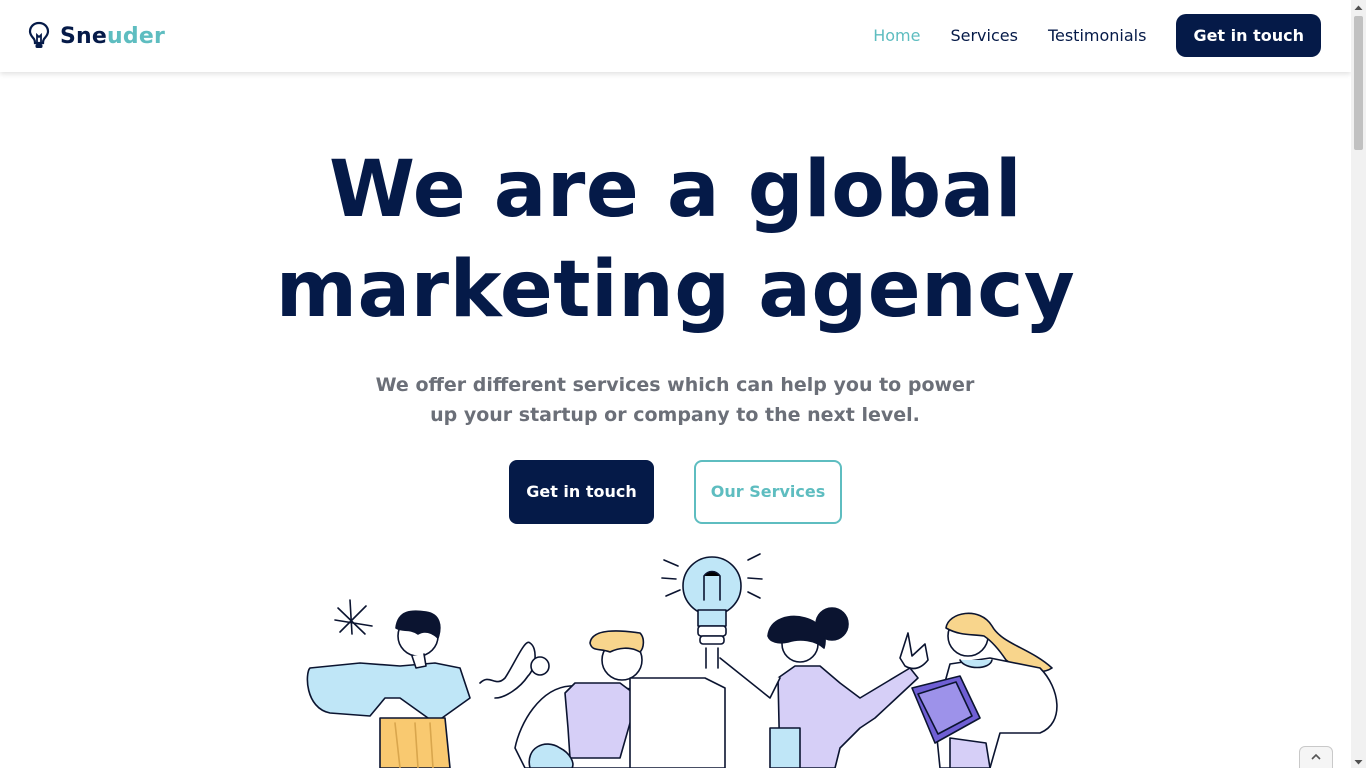 The image size is (1366, 768). I want to click on nav-testimonials: Testimonials, so click(1097, 35).